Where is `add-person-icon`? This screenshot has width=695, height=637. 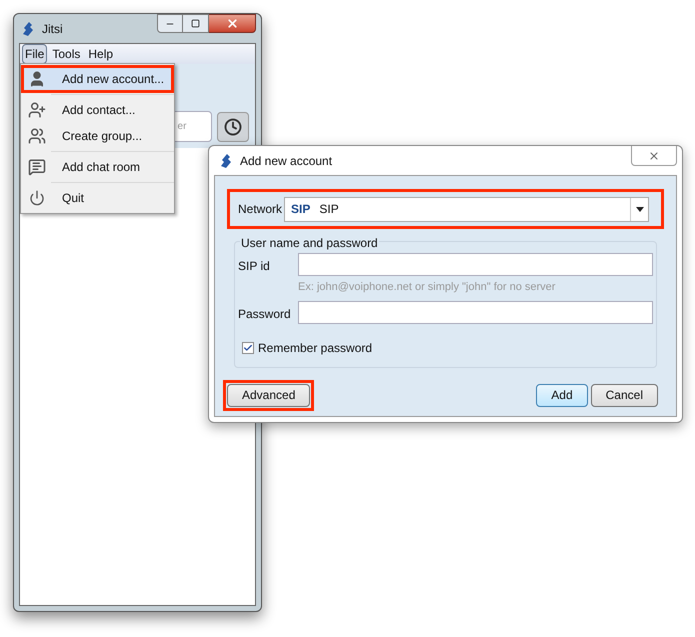 add-person-icon is located at coordinates (37, 110).